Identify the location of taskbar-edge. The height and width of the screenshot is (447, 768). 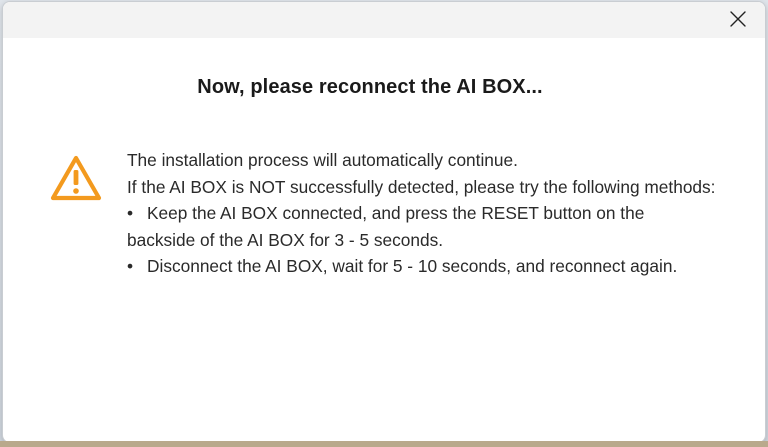
(384, 444).